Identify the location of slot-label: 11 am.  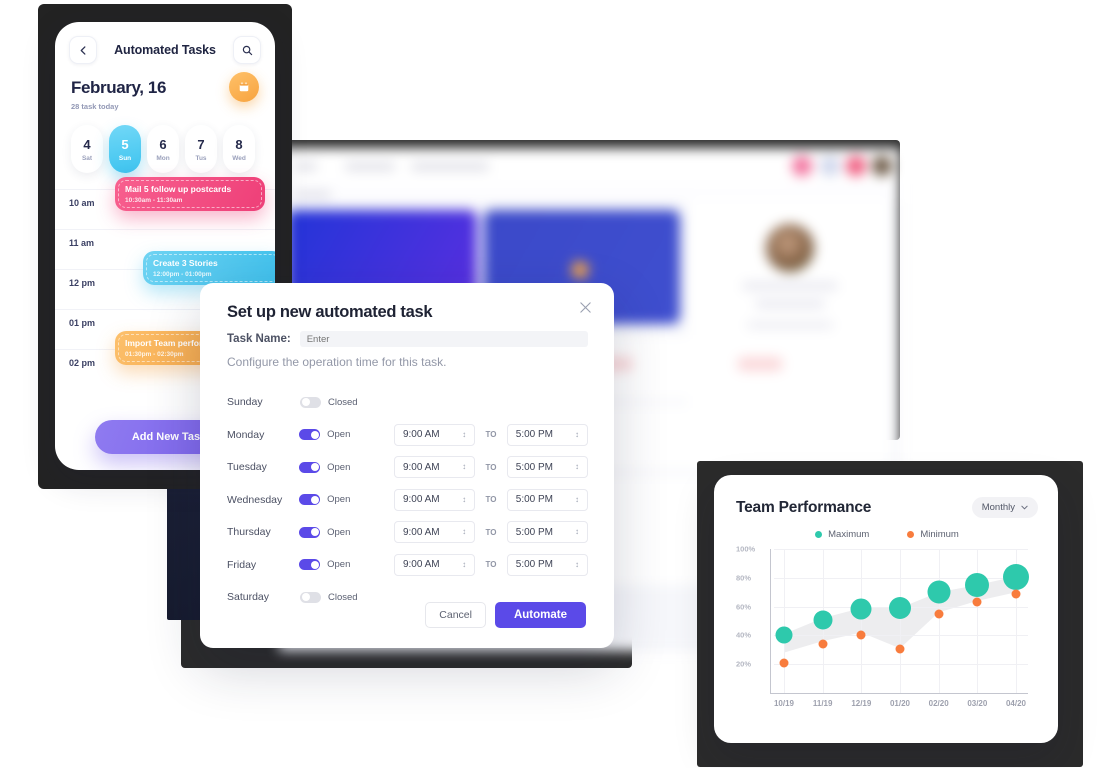
(82, 243).